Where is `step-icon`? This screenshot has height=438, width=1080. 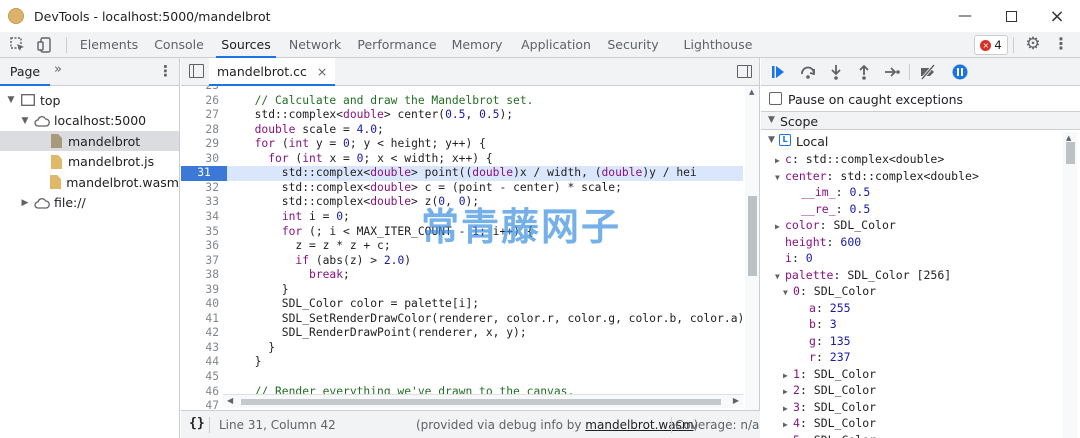
step-icon is located at coordinates (892, 72).